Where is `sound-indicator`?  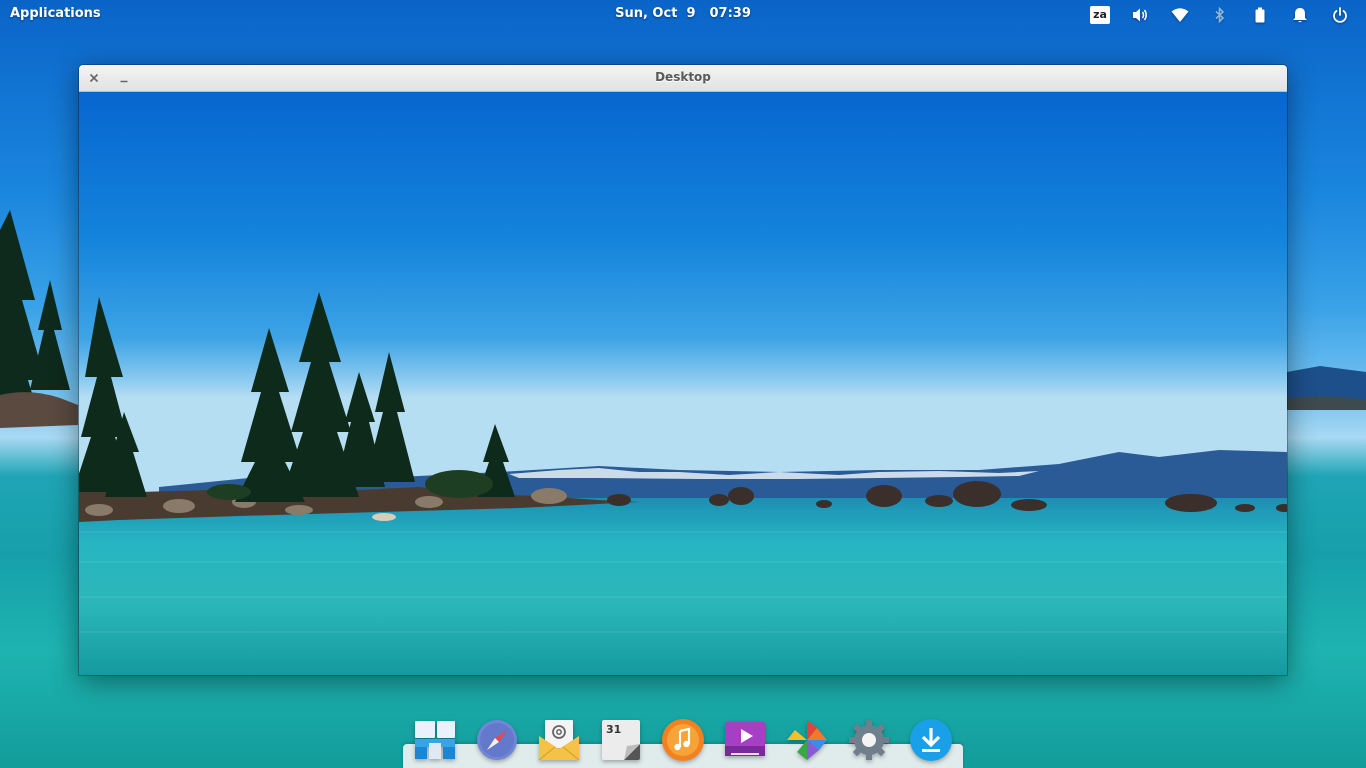 sound-indicator is located at coordinates (1140, 15).